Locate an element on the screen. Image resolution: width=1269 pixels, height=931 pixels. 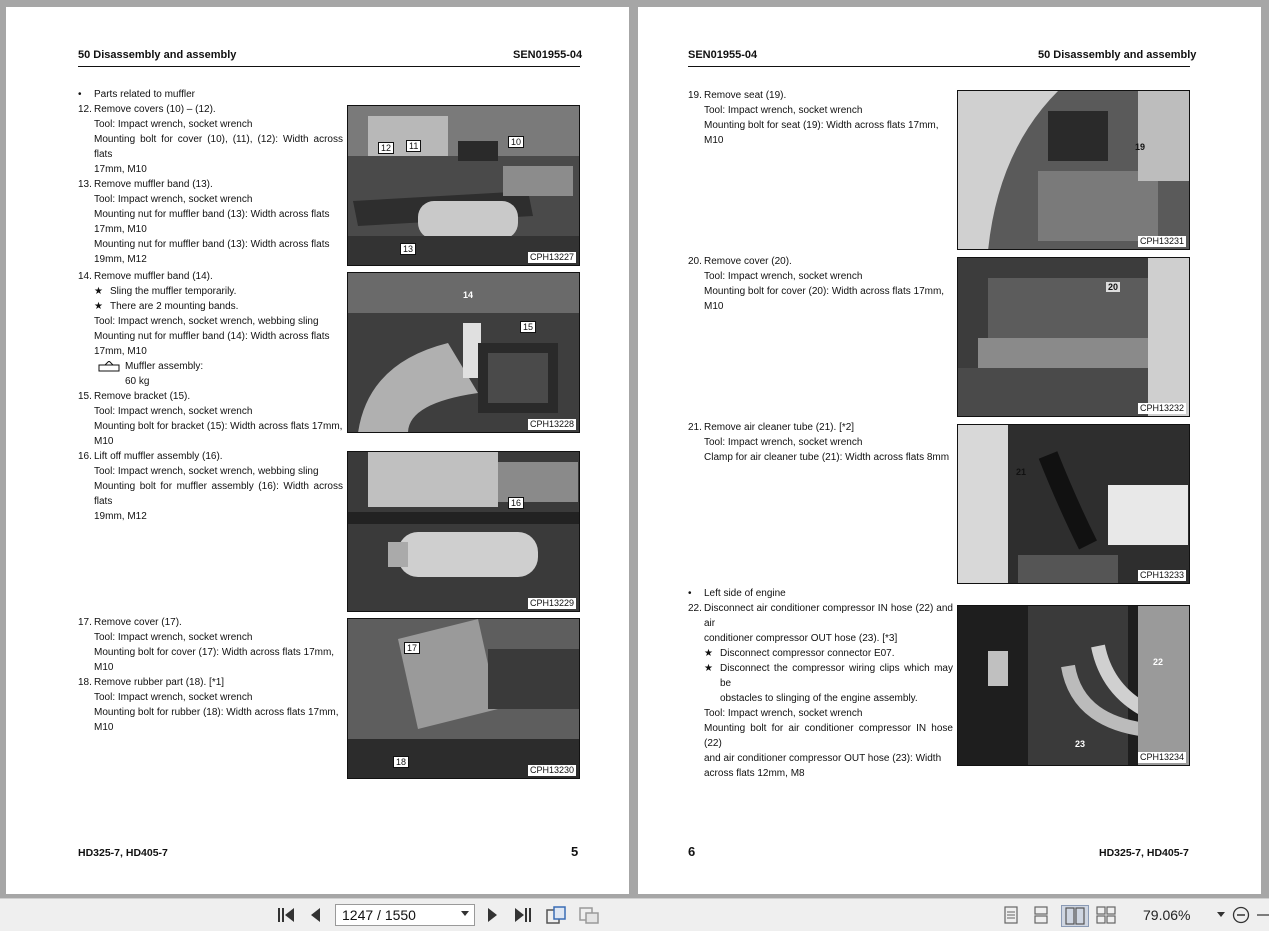
callout-21: 21 is located at coordinates (1021, 472).